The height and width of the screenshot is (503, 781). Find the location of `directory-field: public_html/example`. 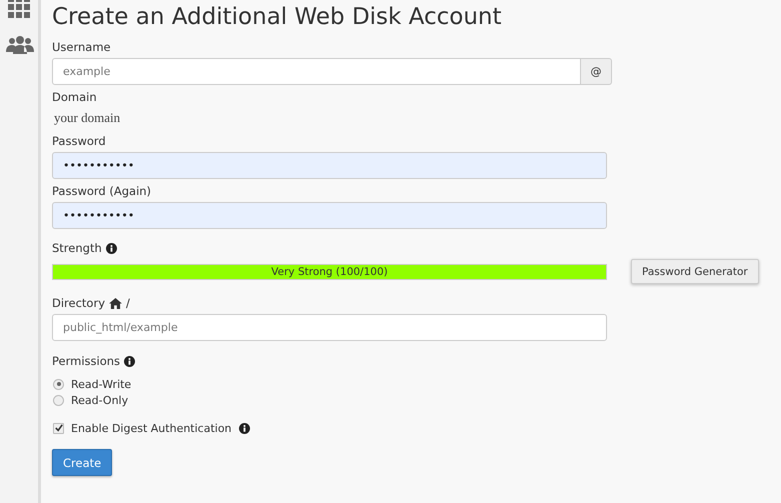

directory-field: public_html/example is located at coordinates (329, 327).